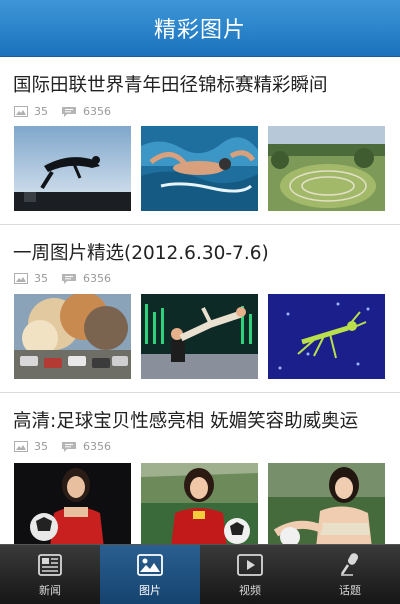 Image resolution: width=400 pixels, height=604 pixels. Describe the element at coordinates (326, 336) in the screenshot. I see `mantis-photo` at that location.